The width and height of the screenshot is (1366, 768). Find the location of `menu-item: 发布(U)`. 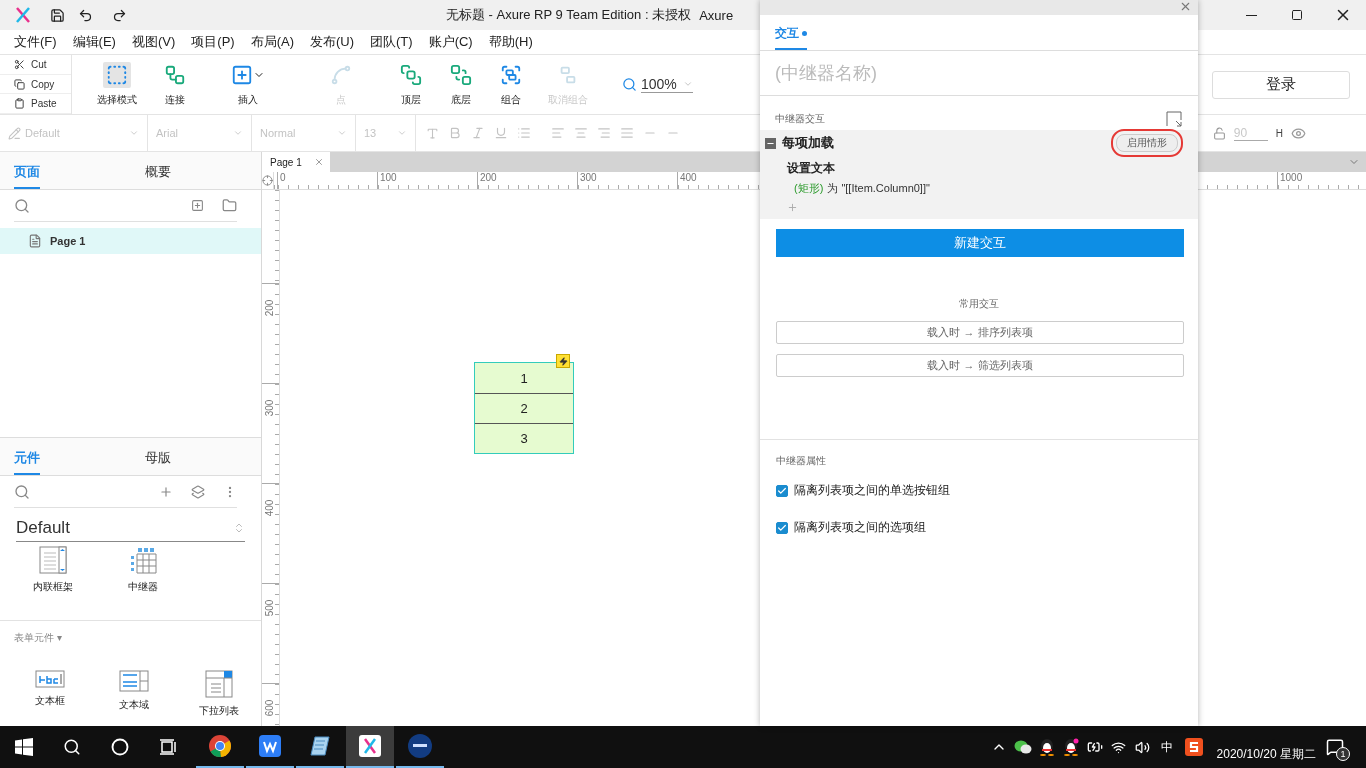

menu-item: 发布(U) is located at coordinates (332, 42).